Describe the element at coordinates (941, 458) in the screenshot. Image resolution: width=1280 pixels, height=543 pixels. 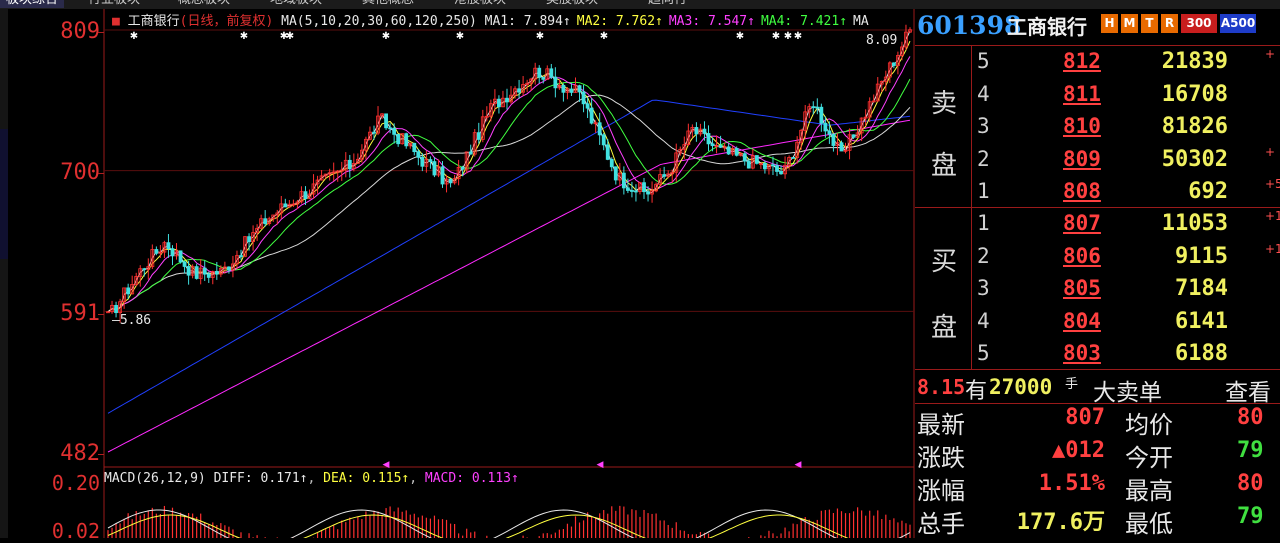
I see `stat-label: 涨跌` at that location.